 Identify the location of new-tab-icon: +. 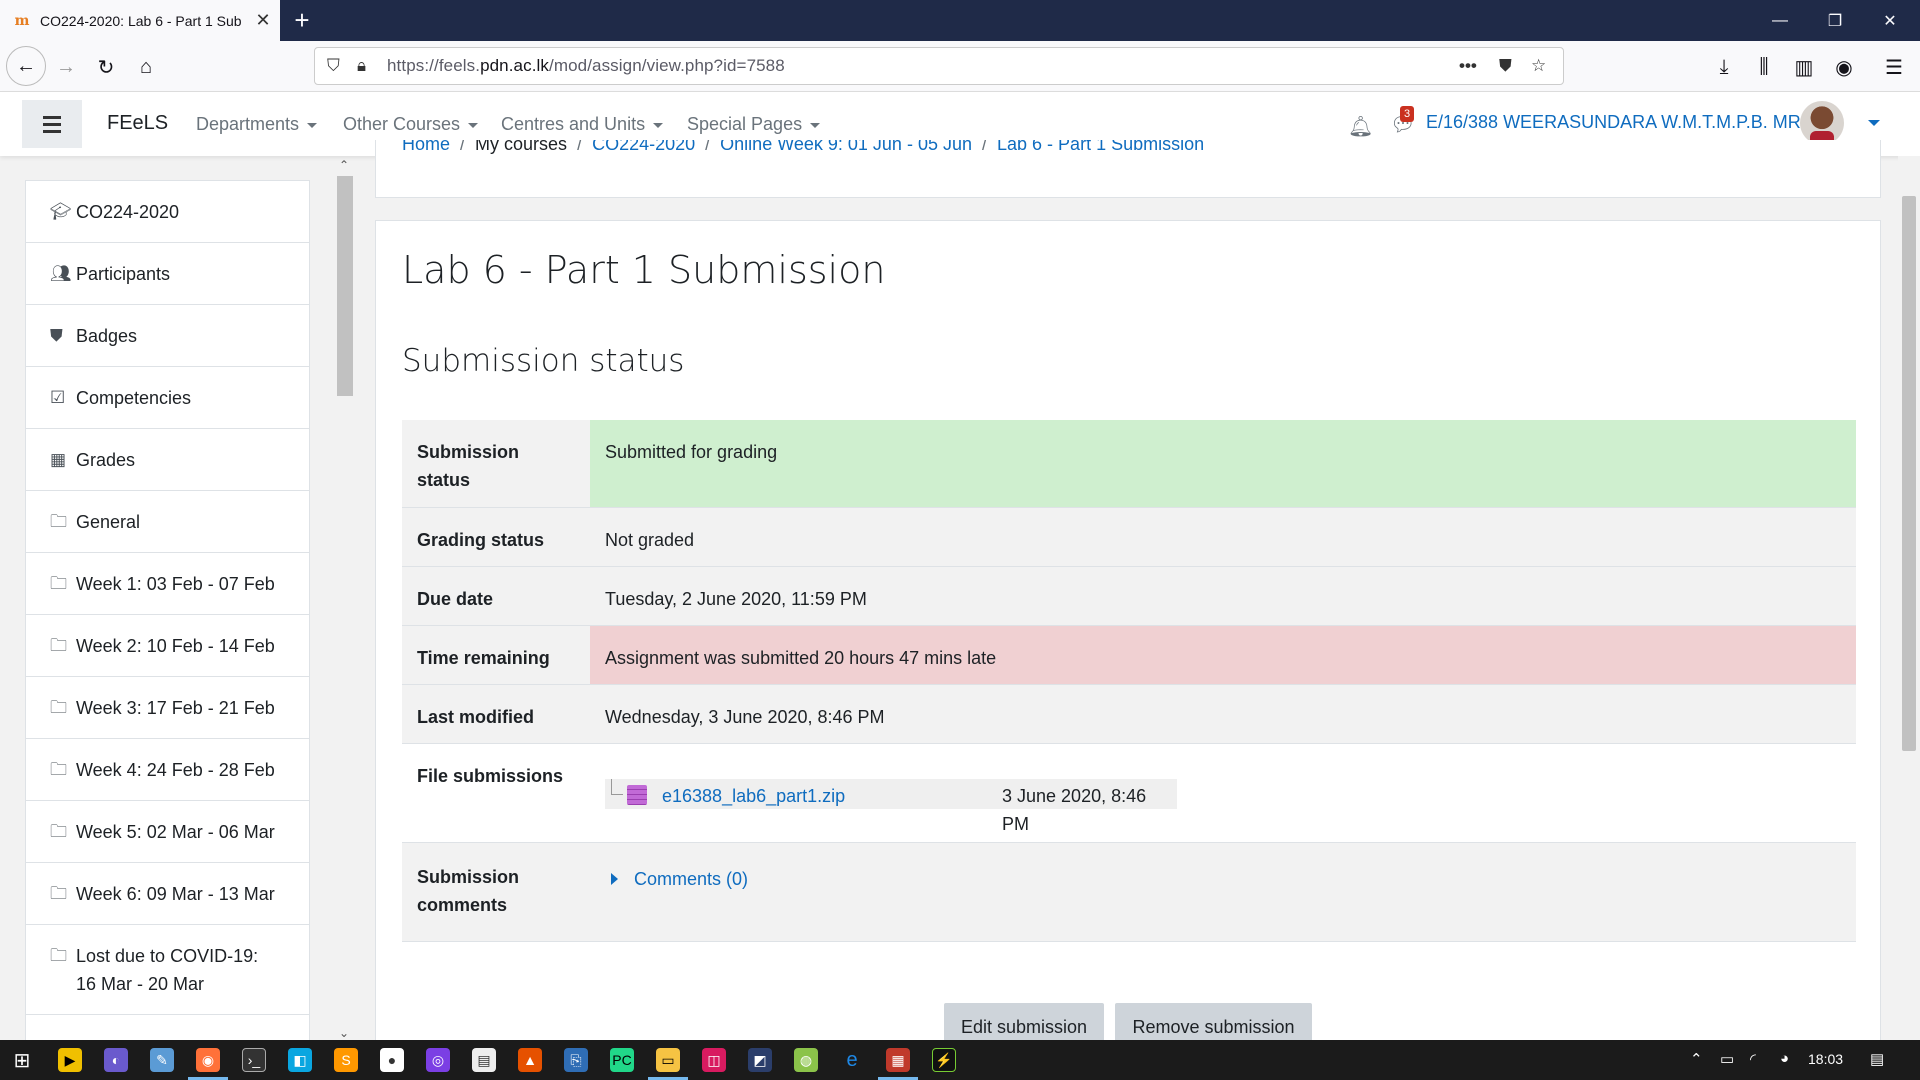
(302, 21).